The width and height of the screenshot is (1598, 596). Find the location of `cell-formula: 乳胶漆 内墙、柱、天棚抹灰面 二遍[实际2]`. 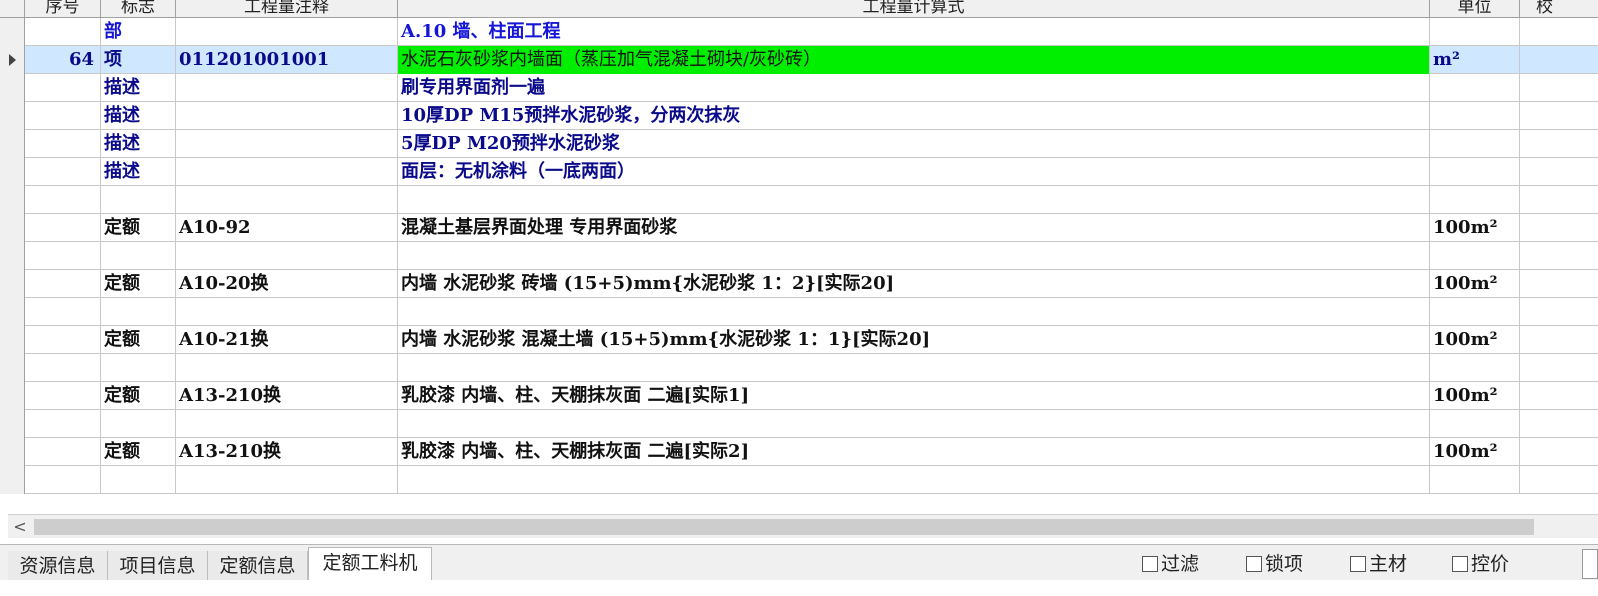

cell-formula: 乳胶漆 内墙、柱、天棚抹灰面 二遍[实际2] is located at coordinates (914, 452).